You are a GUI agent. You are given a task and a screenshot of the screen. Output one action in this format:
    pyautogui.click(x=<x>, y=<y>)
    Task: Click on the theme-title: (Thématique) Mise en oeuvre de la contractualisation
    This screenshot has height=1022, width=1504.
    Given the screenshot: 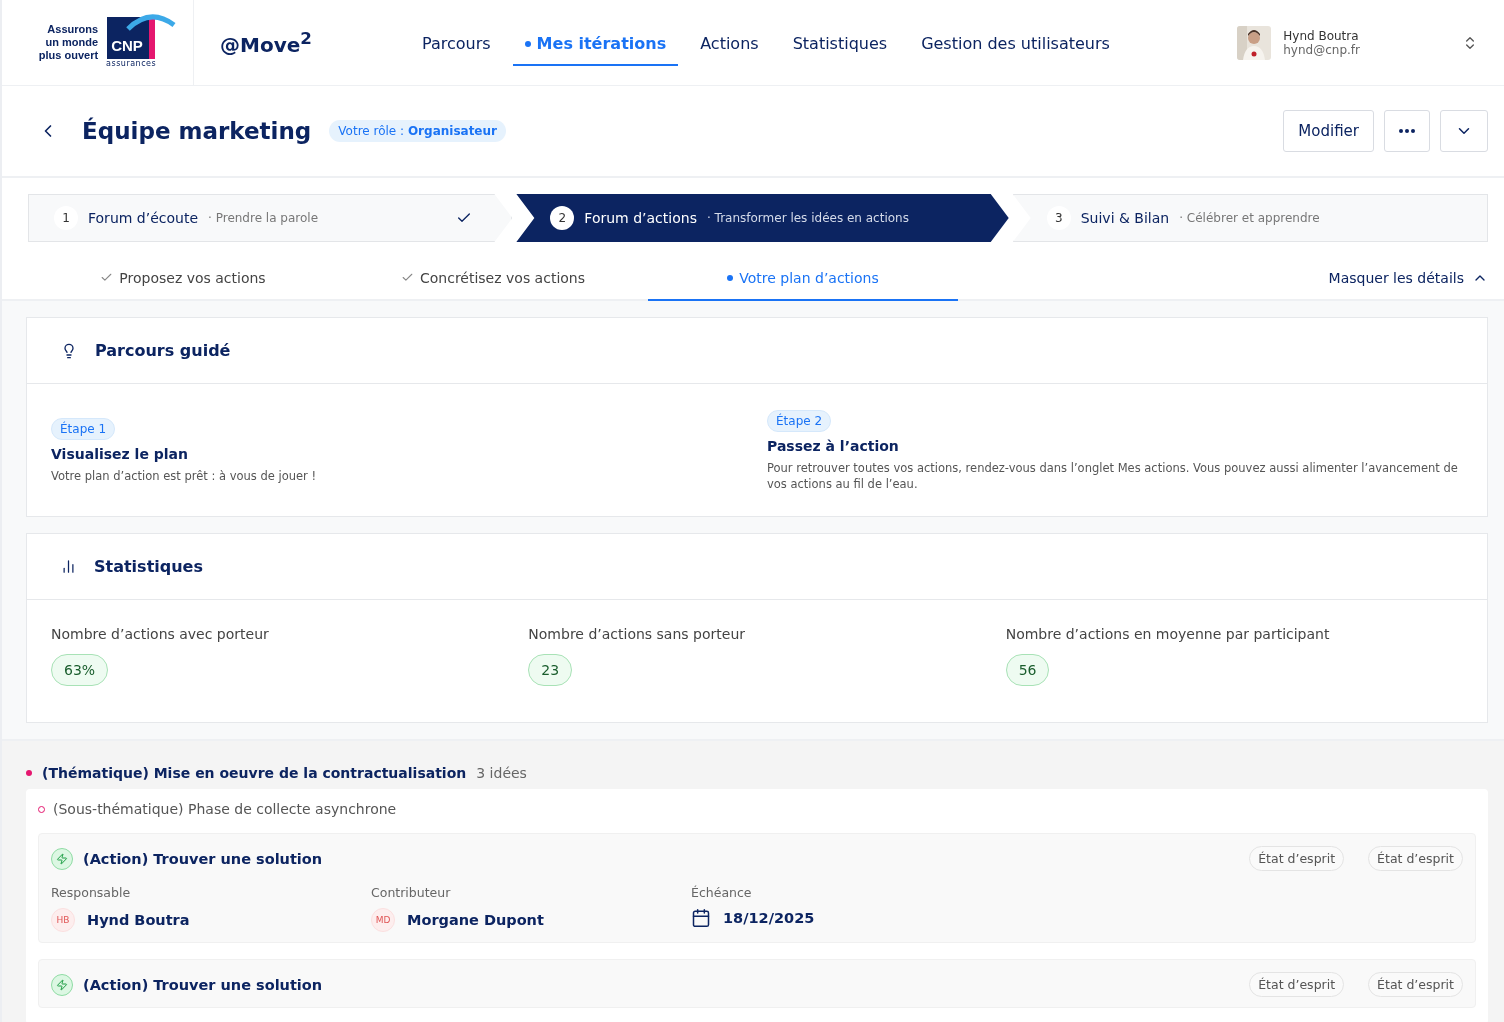 What is the action you would take?
    pyautogui.click(x=254, y=773)
    